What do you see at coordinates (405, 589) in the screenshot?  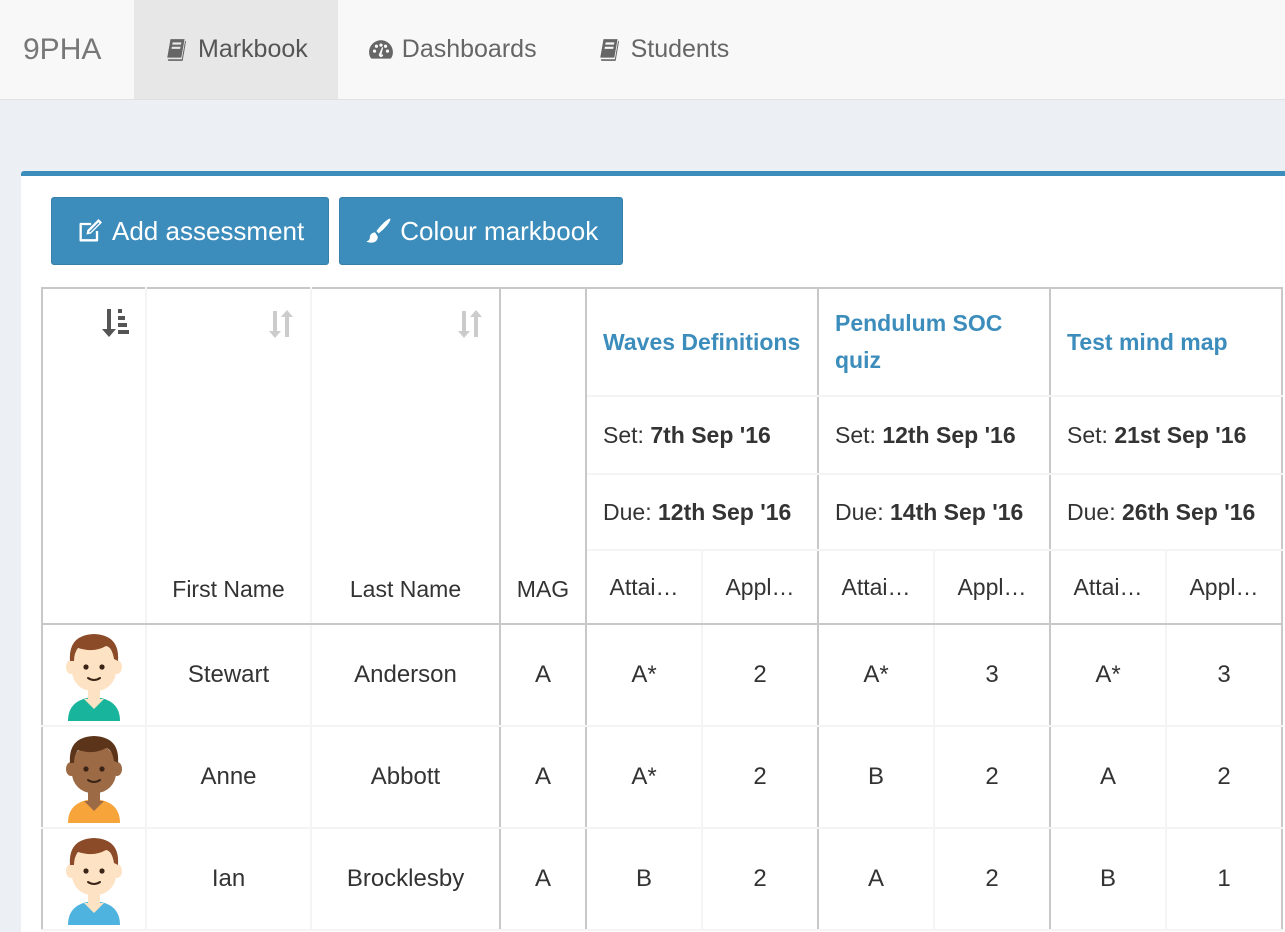 I see `last-name-label: Last Name` at bounding box center [405, 589].